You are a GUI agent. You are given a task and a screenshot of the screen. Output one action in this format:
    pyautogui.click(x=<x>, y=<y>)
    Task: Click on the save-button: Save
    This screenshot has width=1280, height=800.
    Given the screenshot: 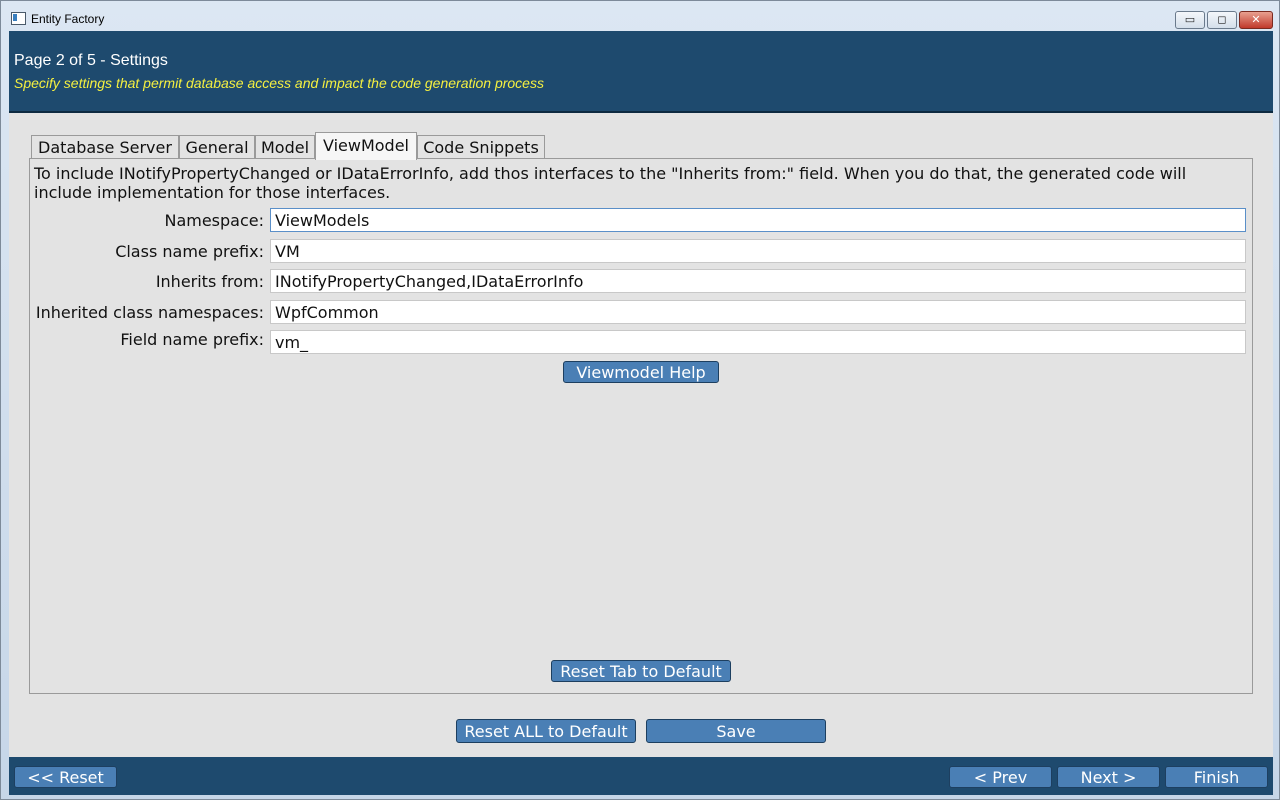 What is the action you would take?
    pyautogui.click(x=736, y=731)
    